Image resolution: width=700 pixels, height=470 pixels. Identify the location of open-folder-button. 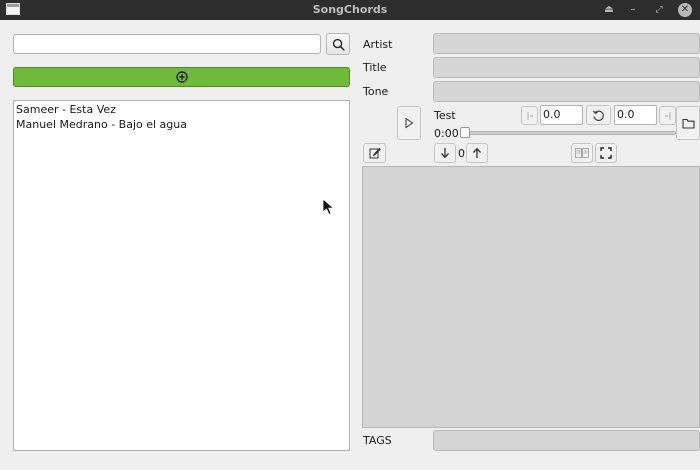
(688, 123).